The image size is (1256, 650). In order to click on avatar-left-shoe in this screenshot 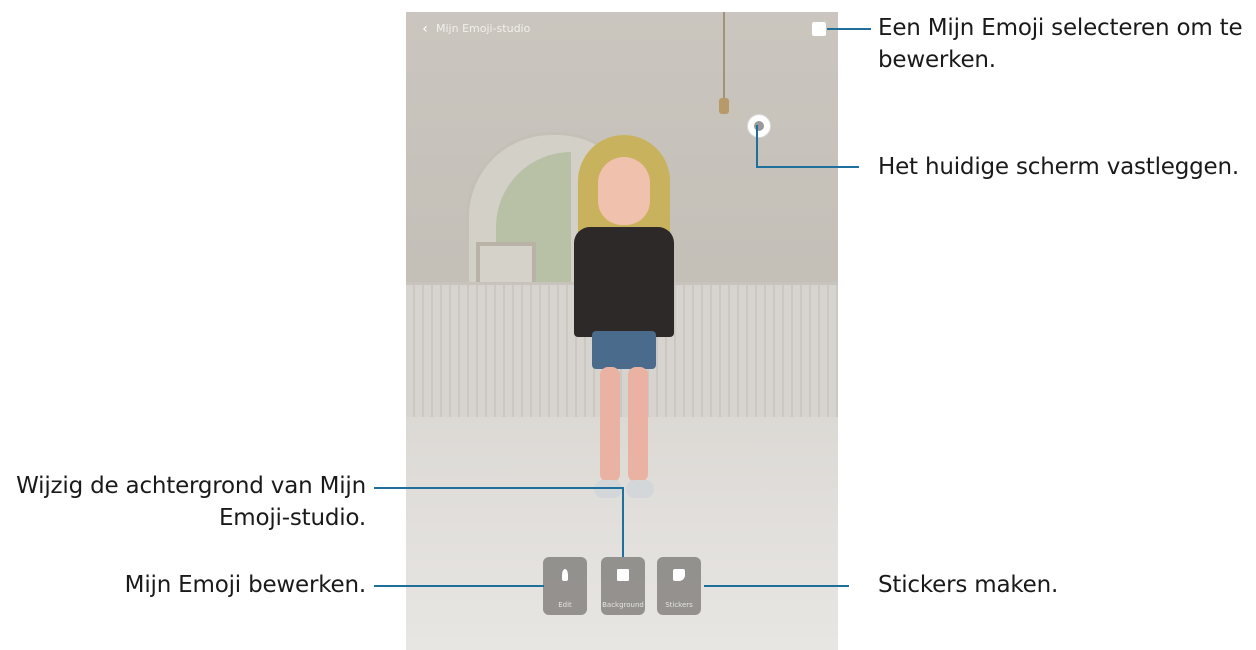, I will do `click(608, 489)`.